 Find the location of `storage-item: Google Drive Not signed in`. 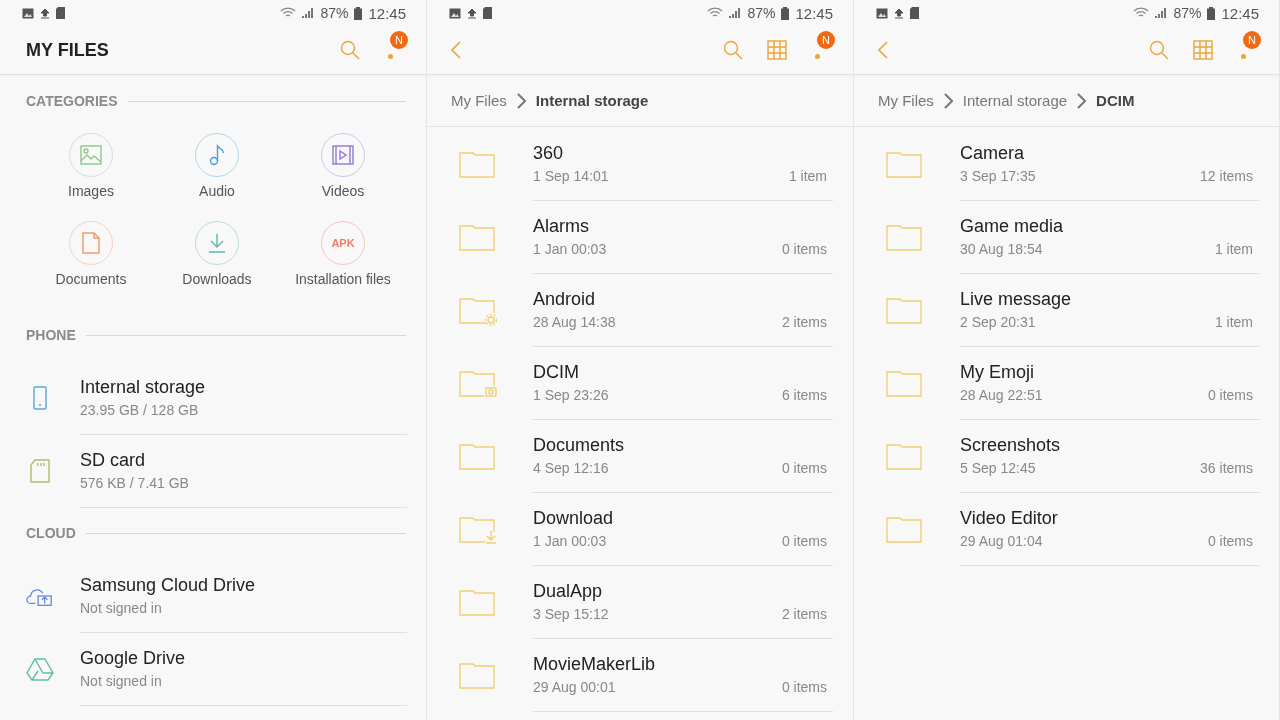

storage-item: Google Drive Not signed in is located at coordinates (213, 668).